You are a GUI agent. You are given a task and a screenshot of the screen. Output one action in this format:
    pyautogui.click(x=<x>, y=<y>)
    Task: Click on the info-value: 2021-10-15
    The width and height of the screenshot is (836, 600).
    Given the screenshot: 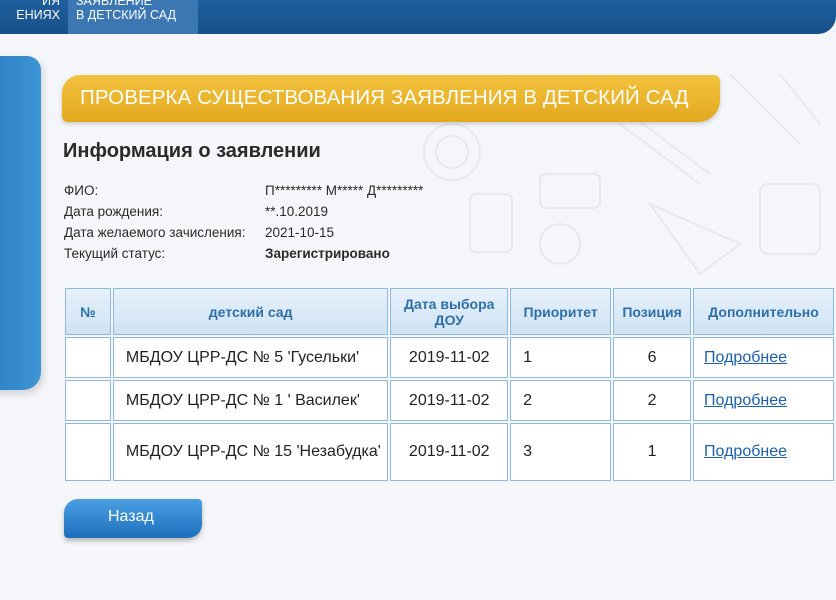 What is the action you would take?
    pyautogui.click(x=300, y=232)
    